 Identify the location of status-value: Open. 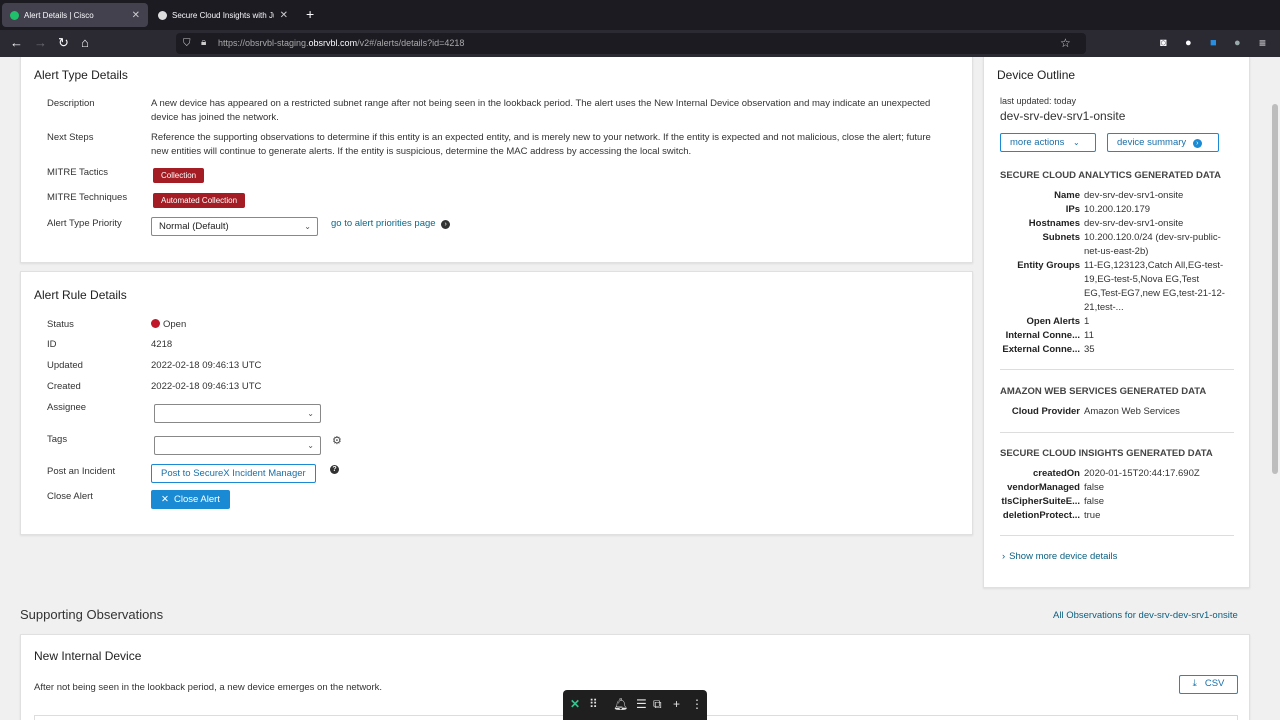
(168, 325).